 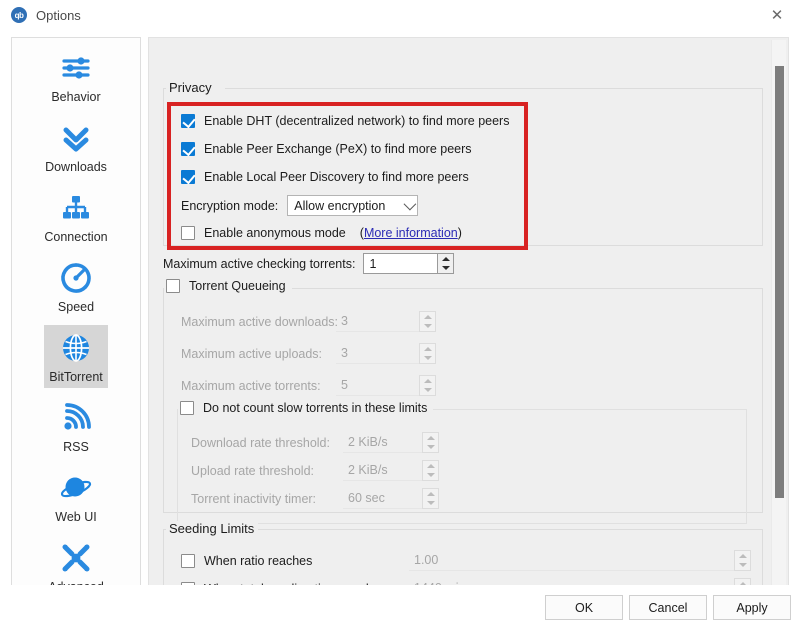 What do you see at coordinates (411, 233) in the screenshot?
I see `more-information-link: More information` at bounding box center [411, 233].